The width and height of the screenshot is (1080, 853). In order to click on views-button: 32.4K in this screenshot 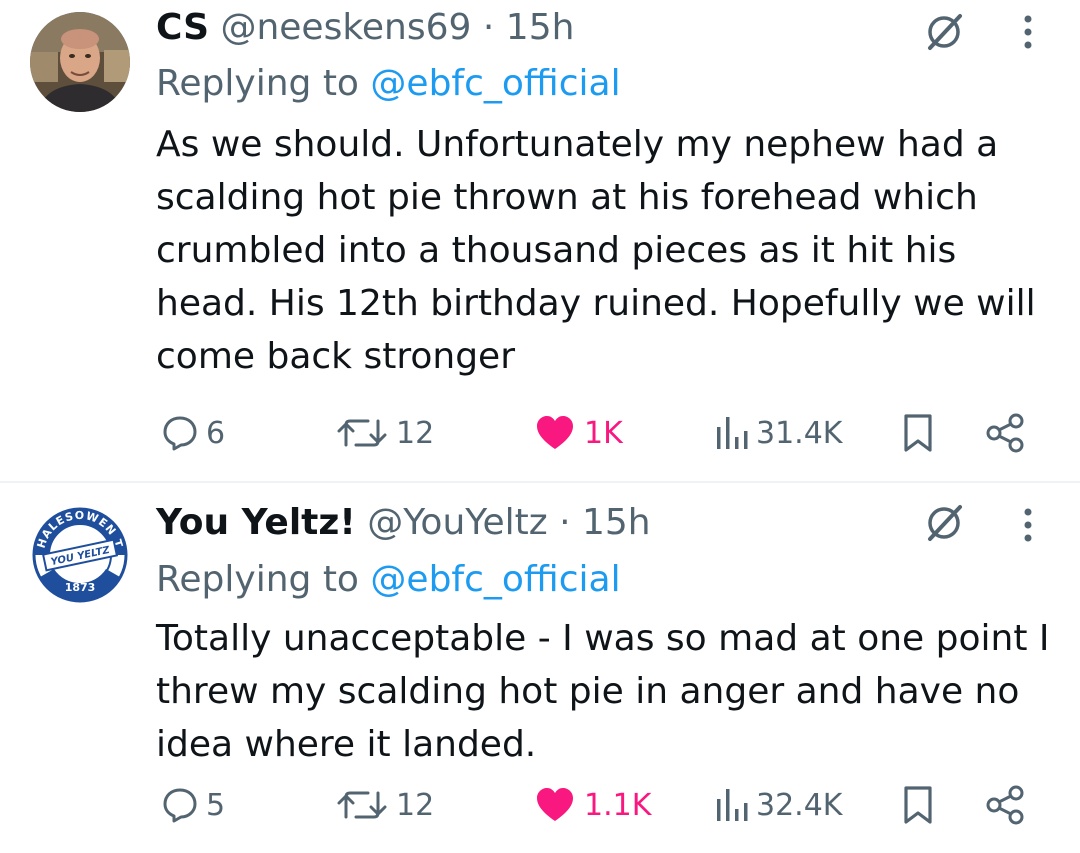, I will do `click(778, 805)`.